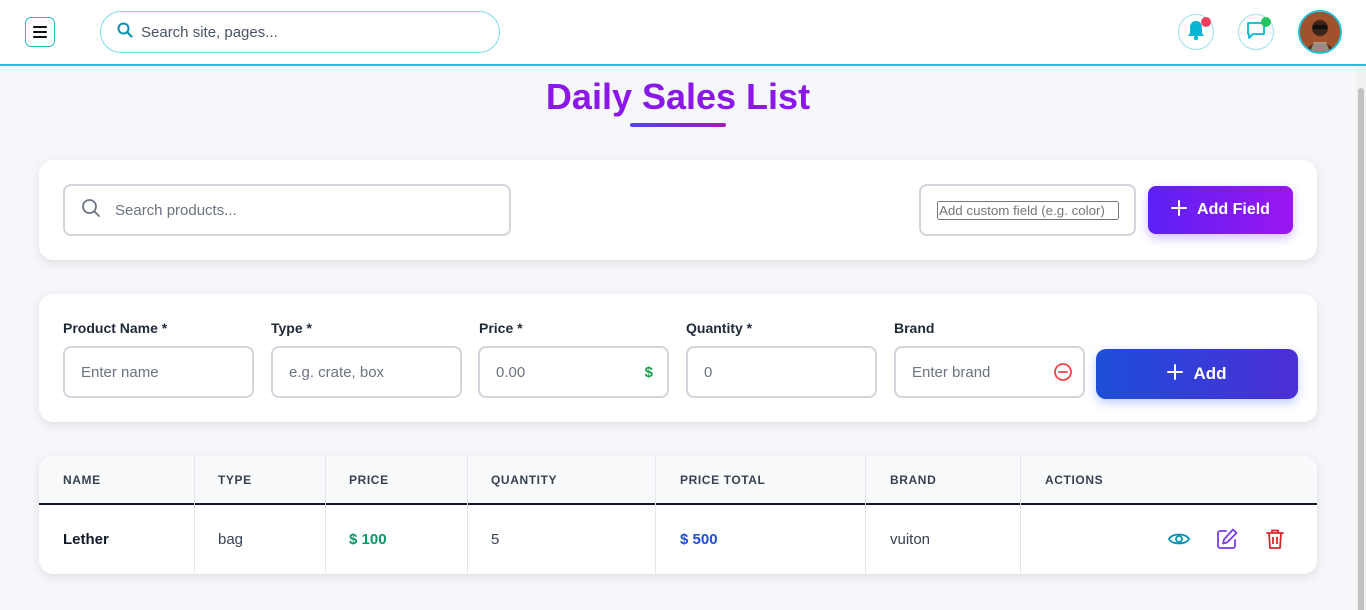 Image resolution: width=1366 pixels, height=610 pixels. Describe the element at coordinates (311, 32) in the screenshot. I see `site-search-input` at that location.